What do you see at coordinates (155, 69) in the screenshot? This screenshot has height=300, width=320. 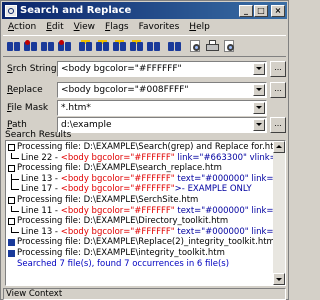 I see `search-string-value: <body bgcolor="#FFFFFF"` at bounding box center [155, 69].